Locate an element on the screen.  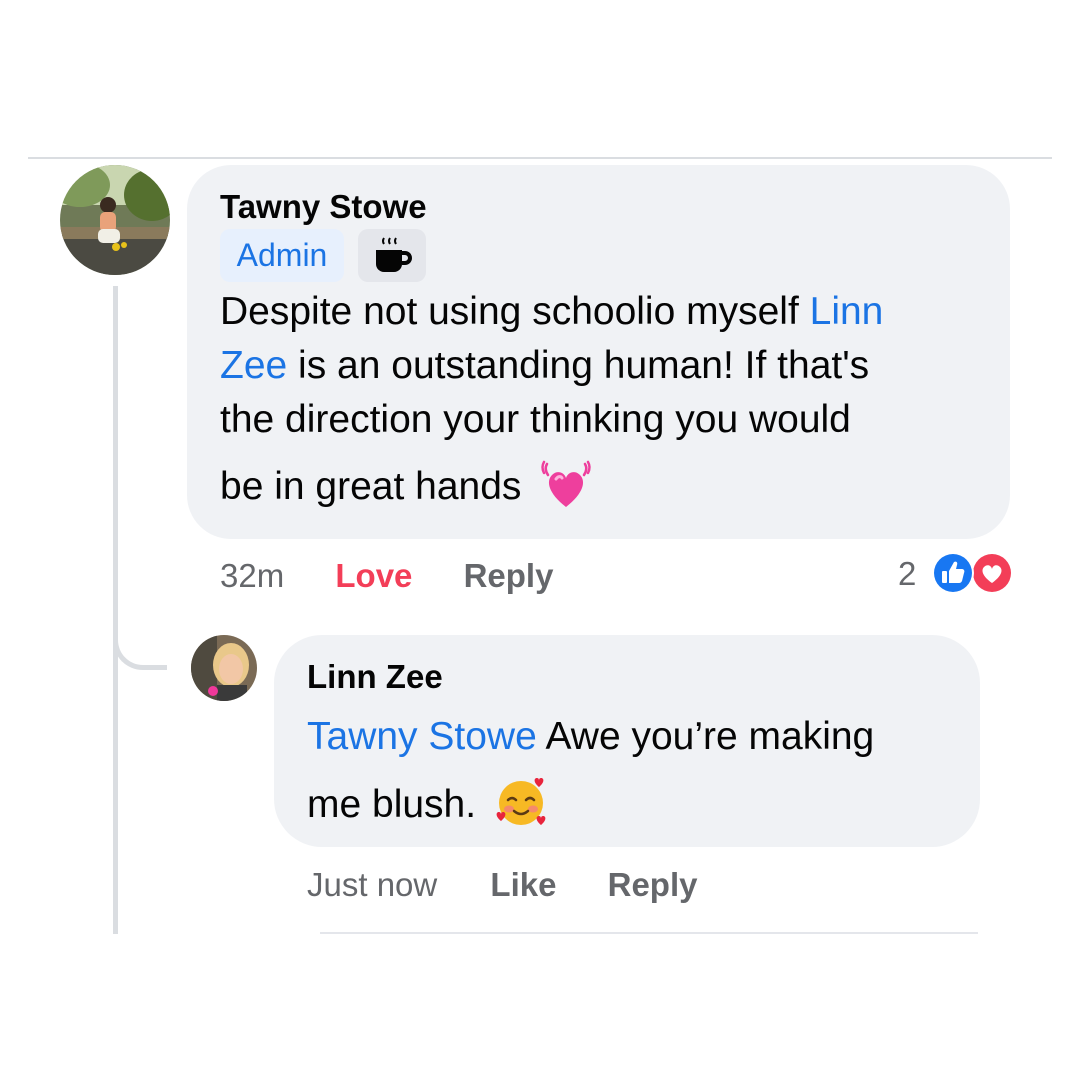
thread-line is located at coordinates (115, 610).